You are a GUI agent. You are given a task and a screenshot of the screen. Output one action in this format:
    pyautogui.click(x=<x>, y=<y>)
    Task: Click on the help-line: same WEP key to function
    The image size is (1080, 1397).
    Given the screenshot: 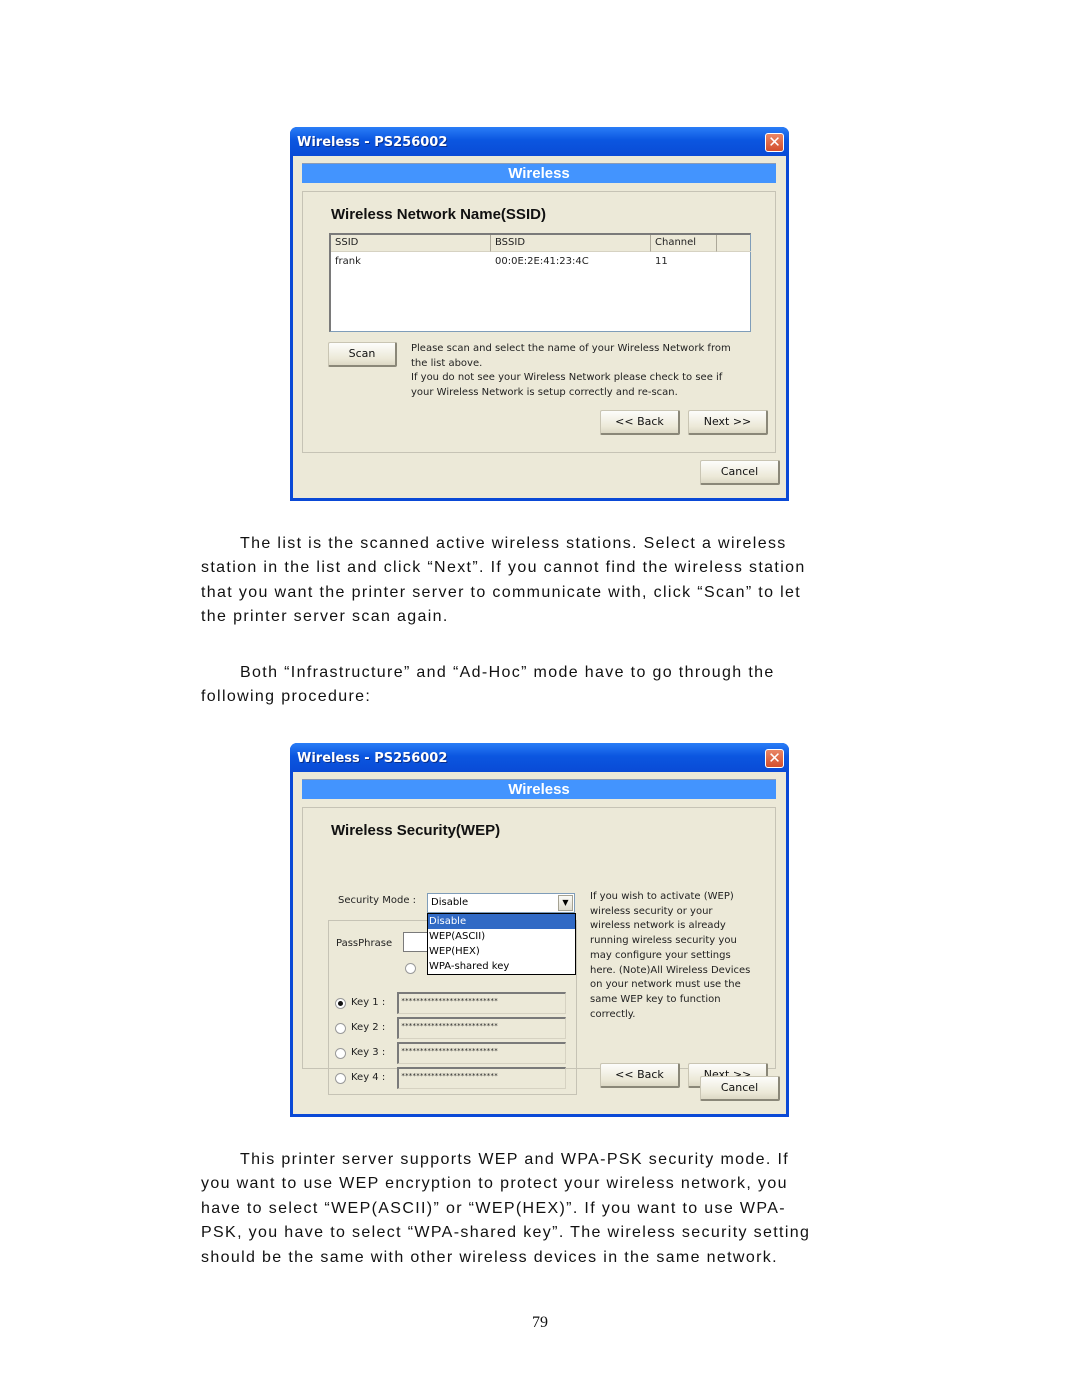 What is the action you would take?
    pyautogui.click(x=655, y=999)
    